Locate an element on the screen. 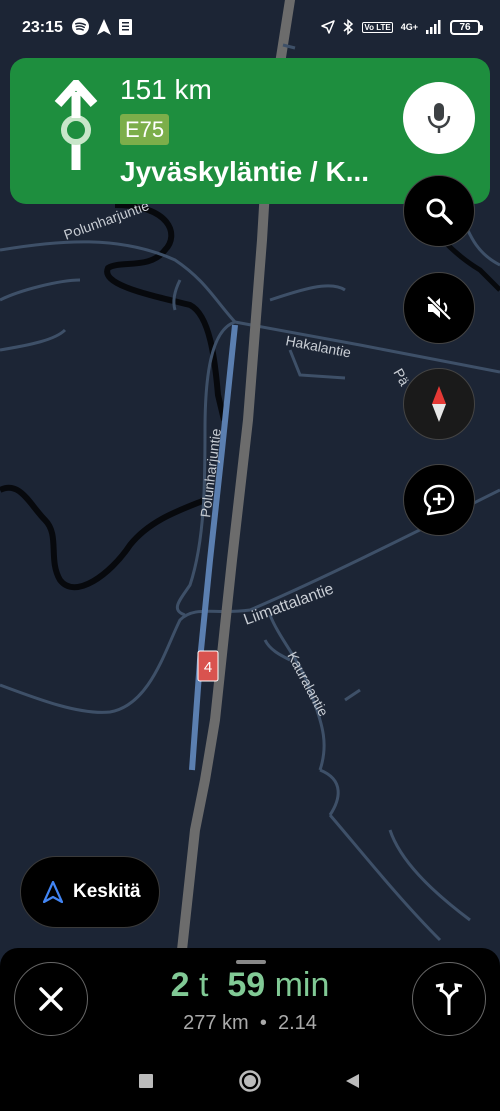 The image size is (500, 1111). bluetooth-icon is located at coordinates (348, 27).